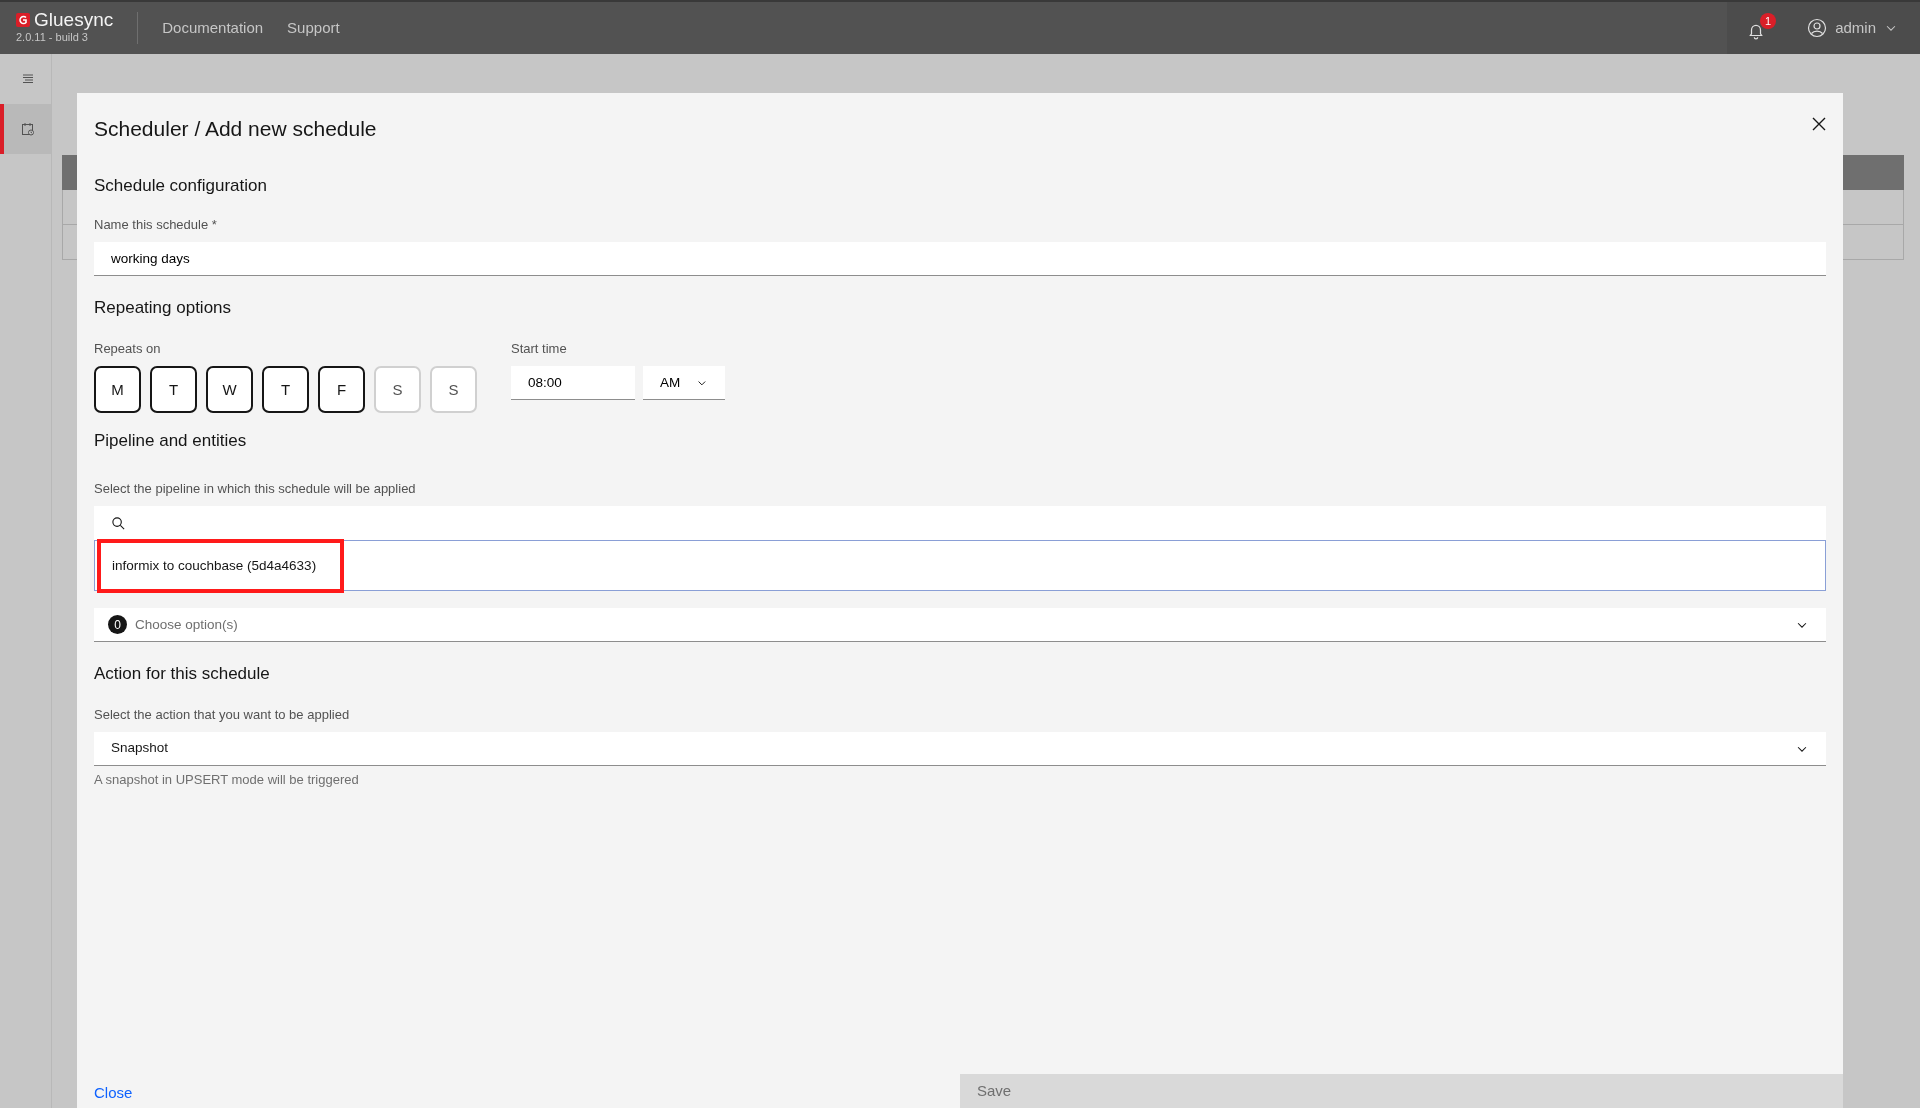  I want to click on sidebar-item, so click(25, 129).